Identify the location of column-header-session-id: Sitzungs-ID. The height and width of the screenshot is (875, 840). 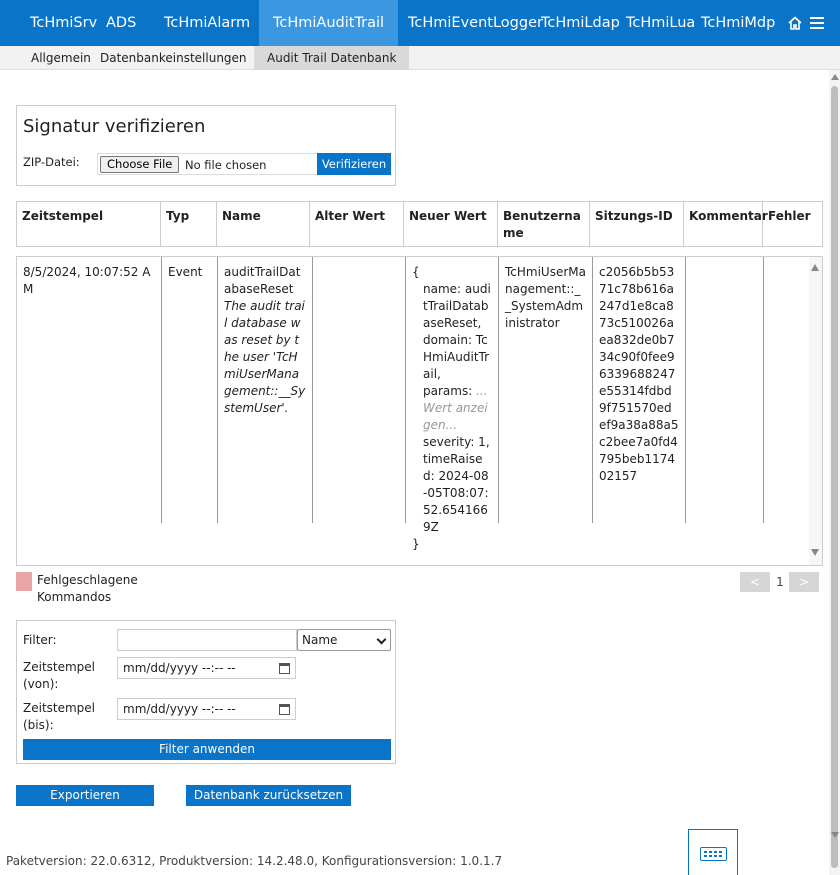
(637, 224).